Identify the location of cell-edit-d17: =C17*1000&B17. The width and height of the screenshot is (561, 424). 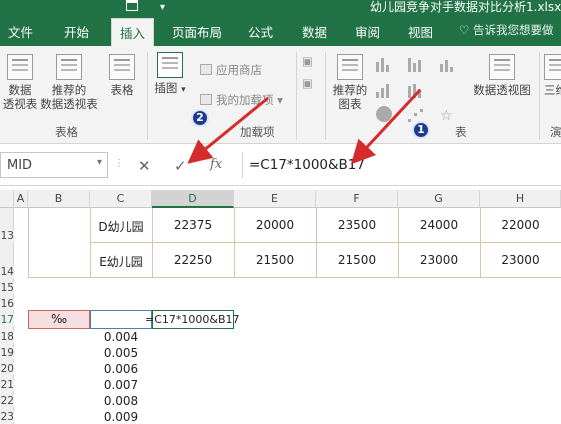
(192, 319).